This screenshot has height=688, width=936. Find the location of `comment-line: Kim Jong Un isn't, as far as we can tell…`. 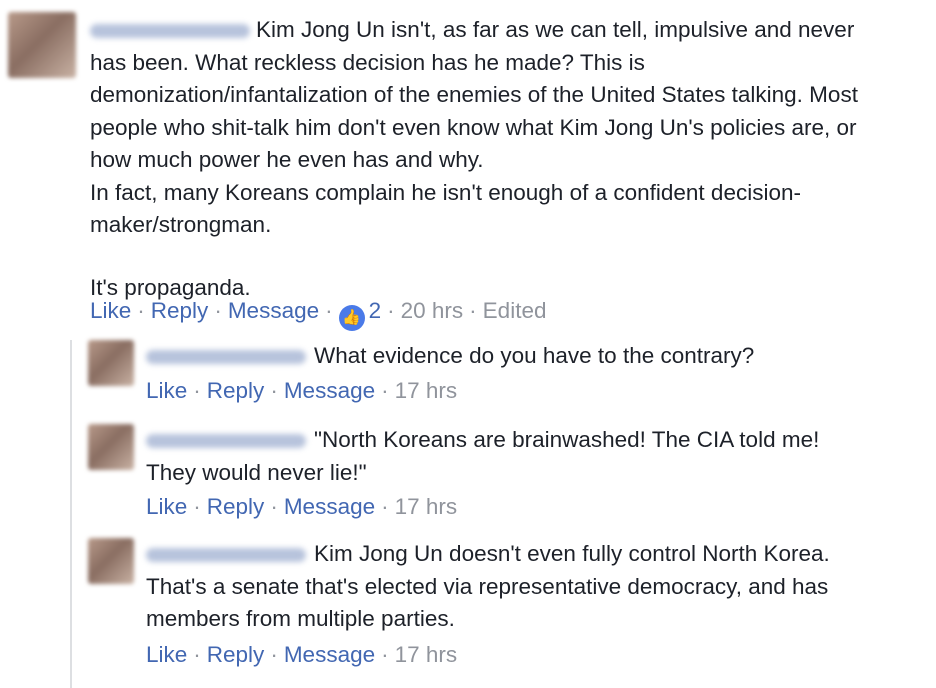

comment-line: Kim Jong Un isn't, as far as we can tell… is located at coordinates (555, 29).